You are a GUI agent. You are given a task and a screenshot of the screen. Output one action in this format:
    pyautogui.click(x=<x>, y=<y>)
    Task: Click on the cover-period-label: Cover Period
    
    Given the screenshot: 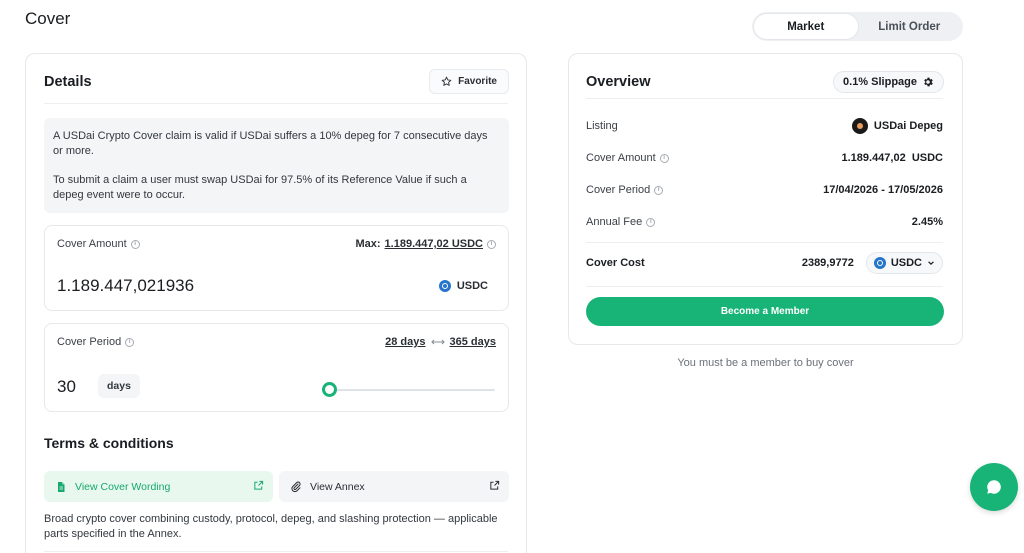 What is the action you would take?
    pyautogui.click(x=89, y=342)
    